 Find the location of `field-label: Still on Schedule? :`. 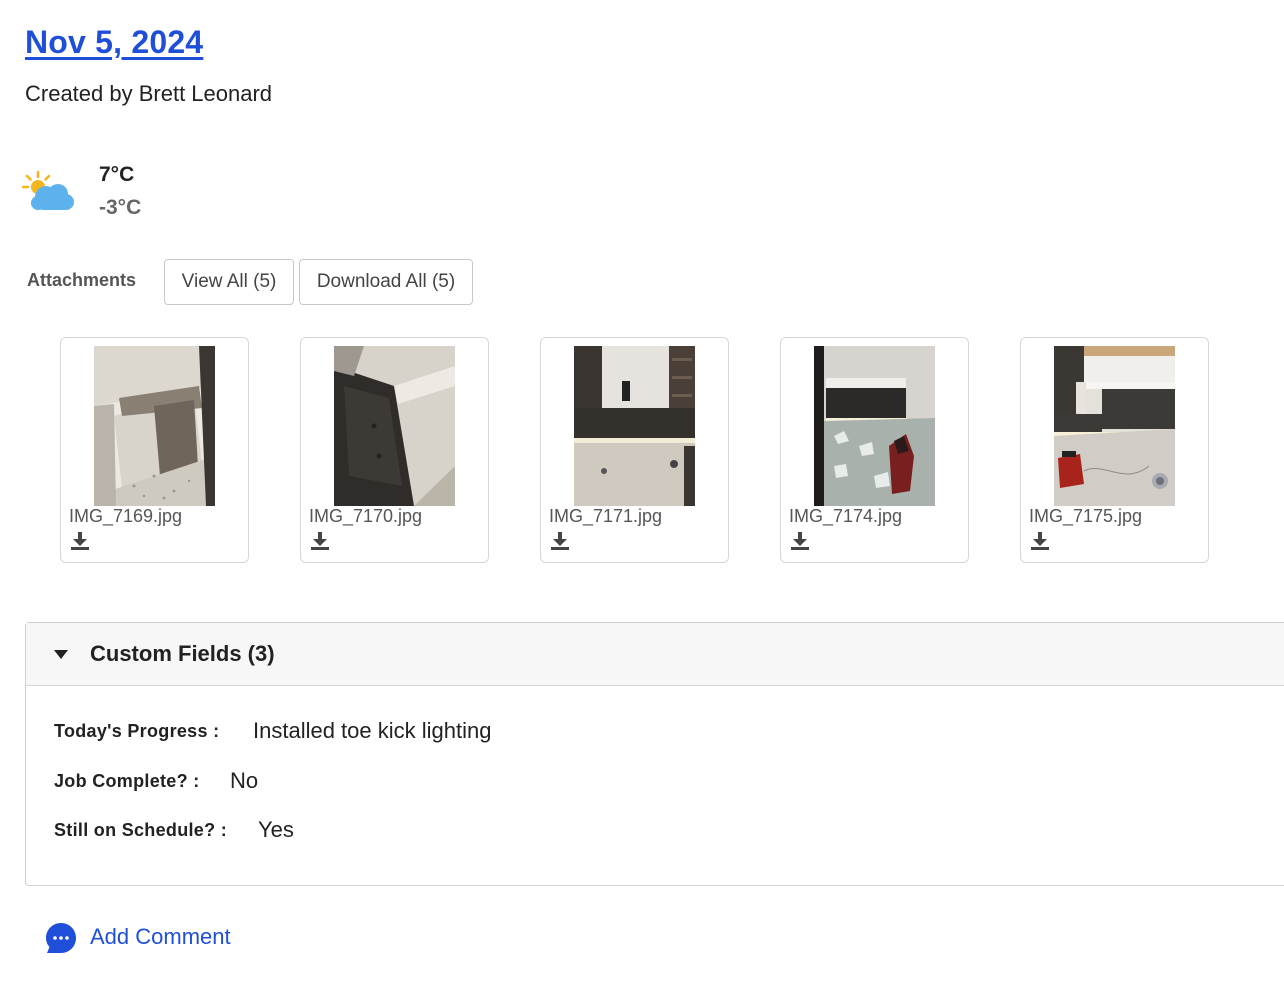

field-label: Still on Schedule? : is located at coordinates (141, 830).